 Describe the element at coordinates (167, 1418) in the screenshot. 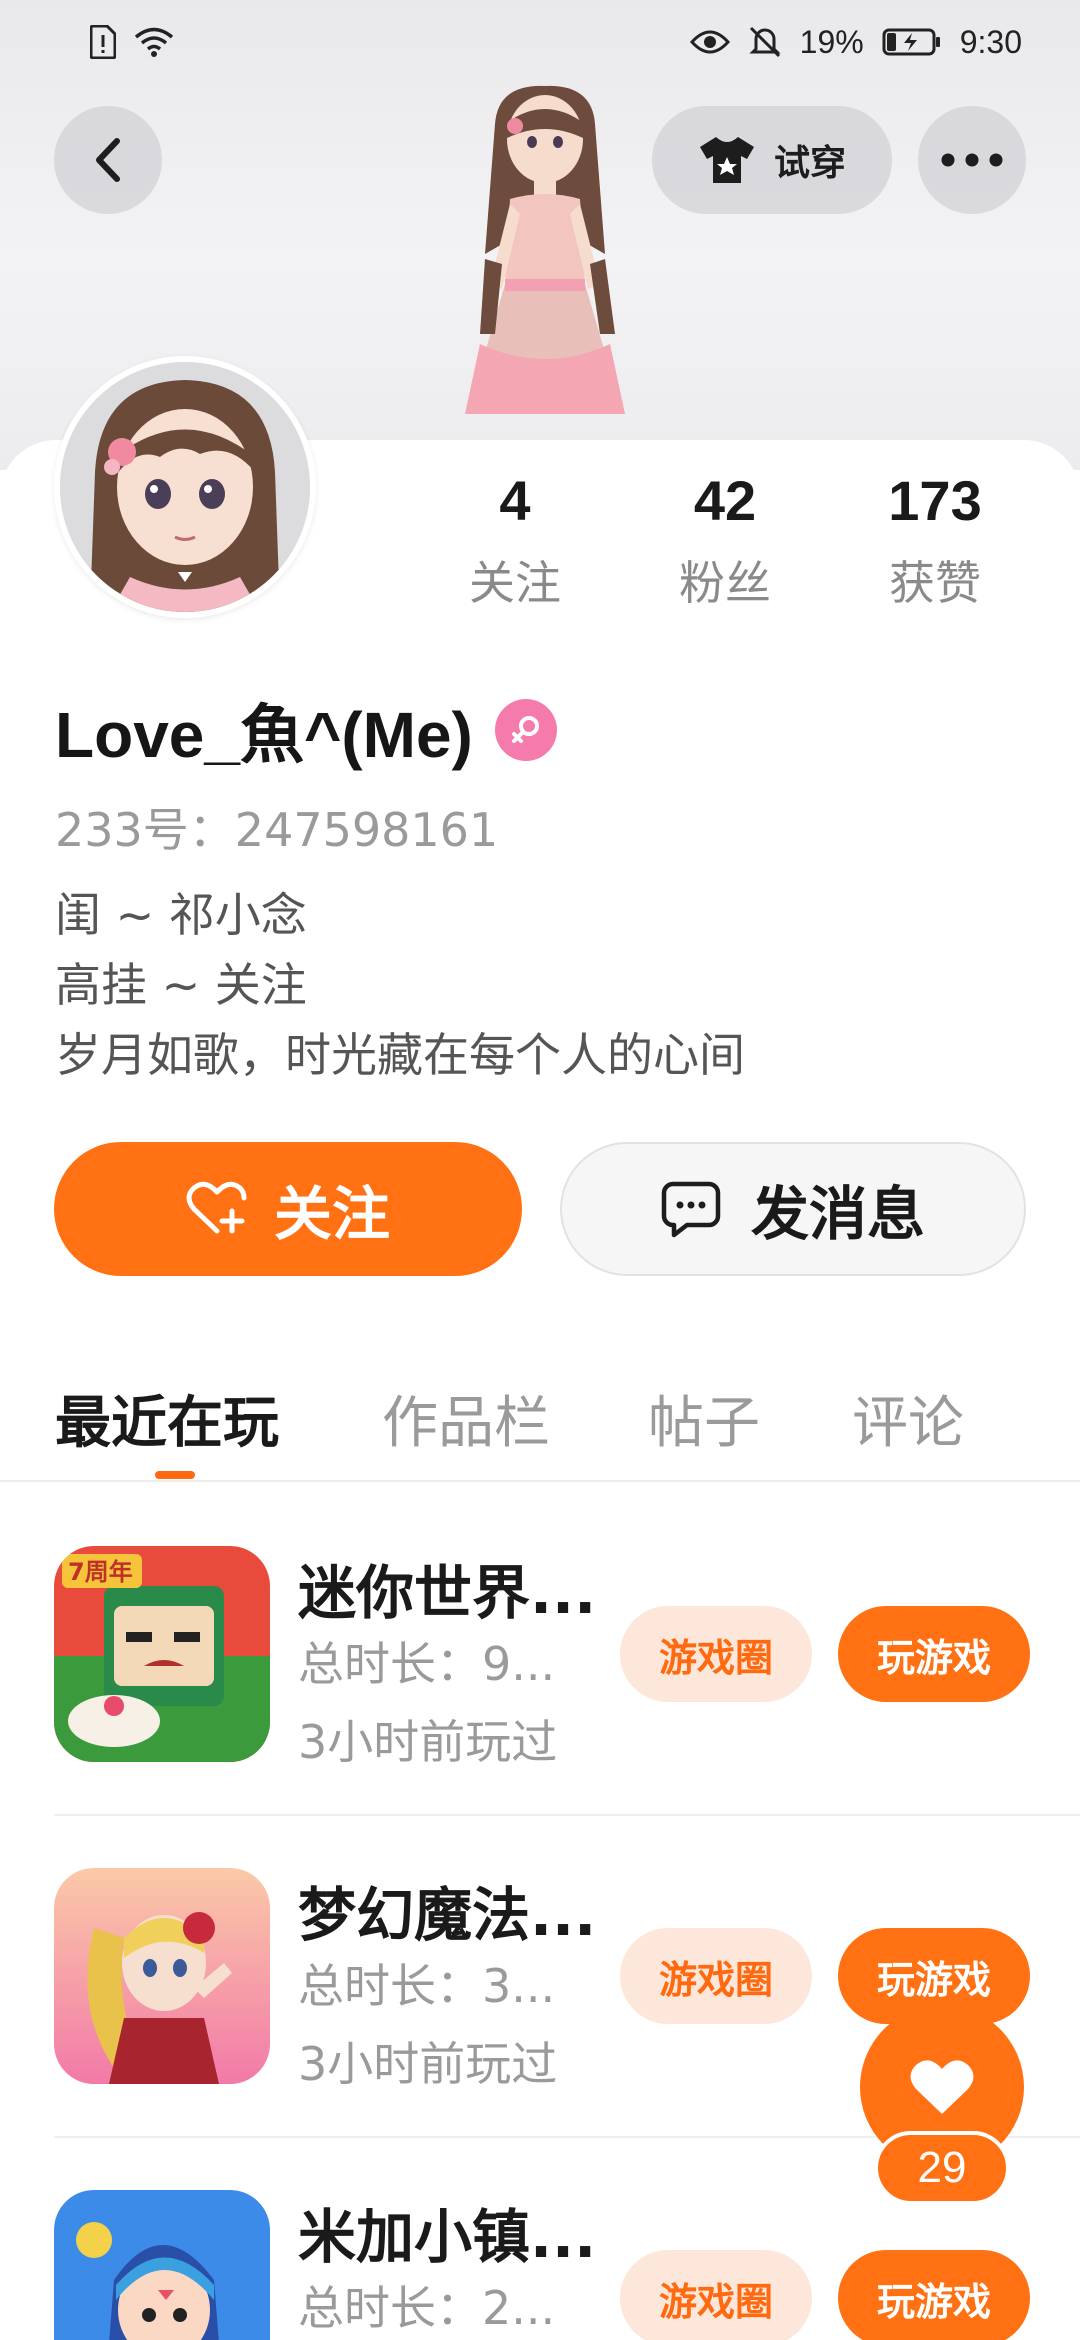

I see `tab-recently-played: 最近在玩` at that location.